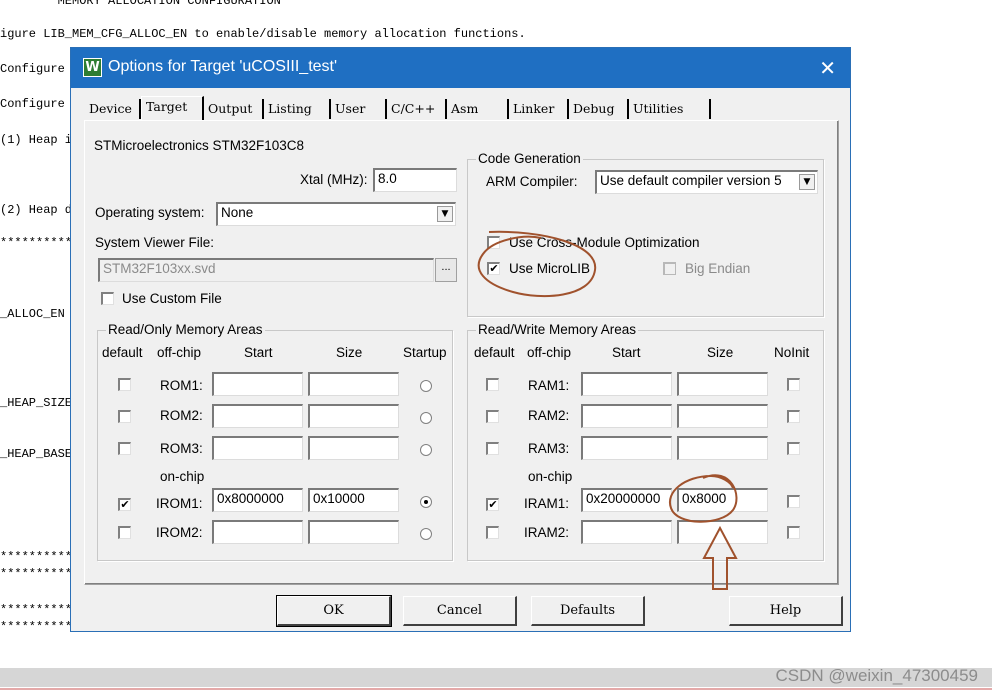  What do you see at coordinates (336, 214) in the screenshot?
I see `os-select: None ▼` at bounding box center [336, 214].